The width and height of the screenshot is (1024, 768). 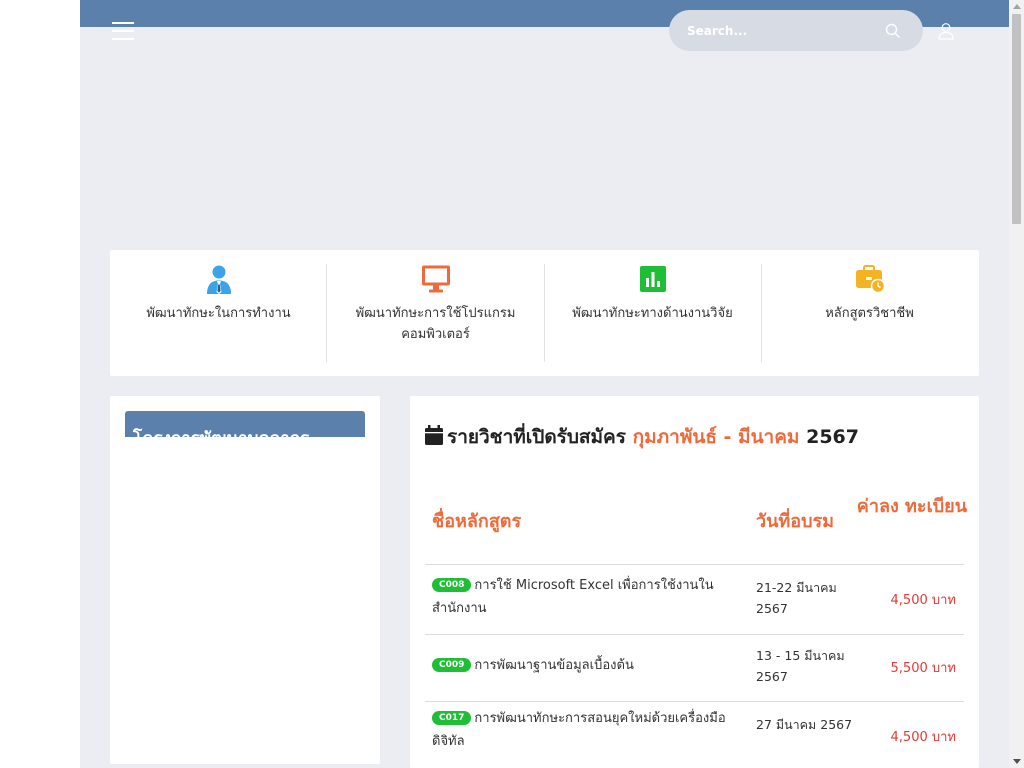 I want to click on category-label: พัฒนาทักษะในการทำงาน, so click(x=218, y=313).